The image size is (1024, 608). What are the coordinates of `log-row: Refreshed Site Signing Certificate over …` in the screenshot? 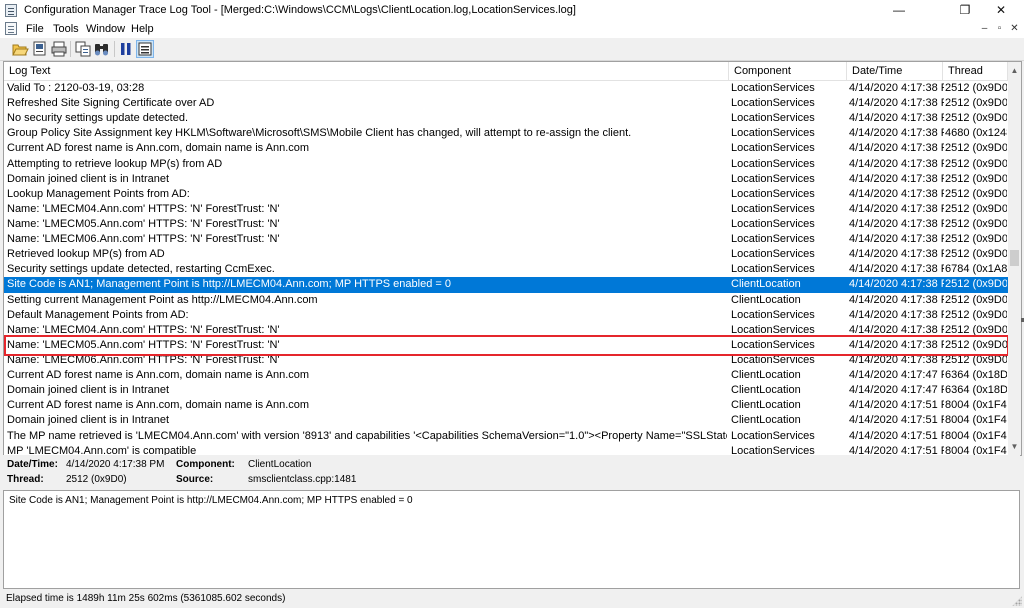 It's located at (506, 103).